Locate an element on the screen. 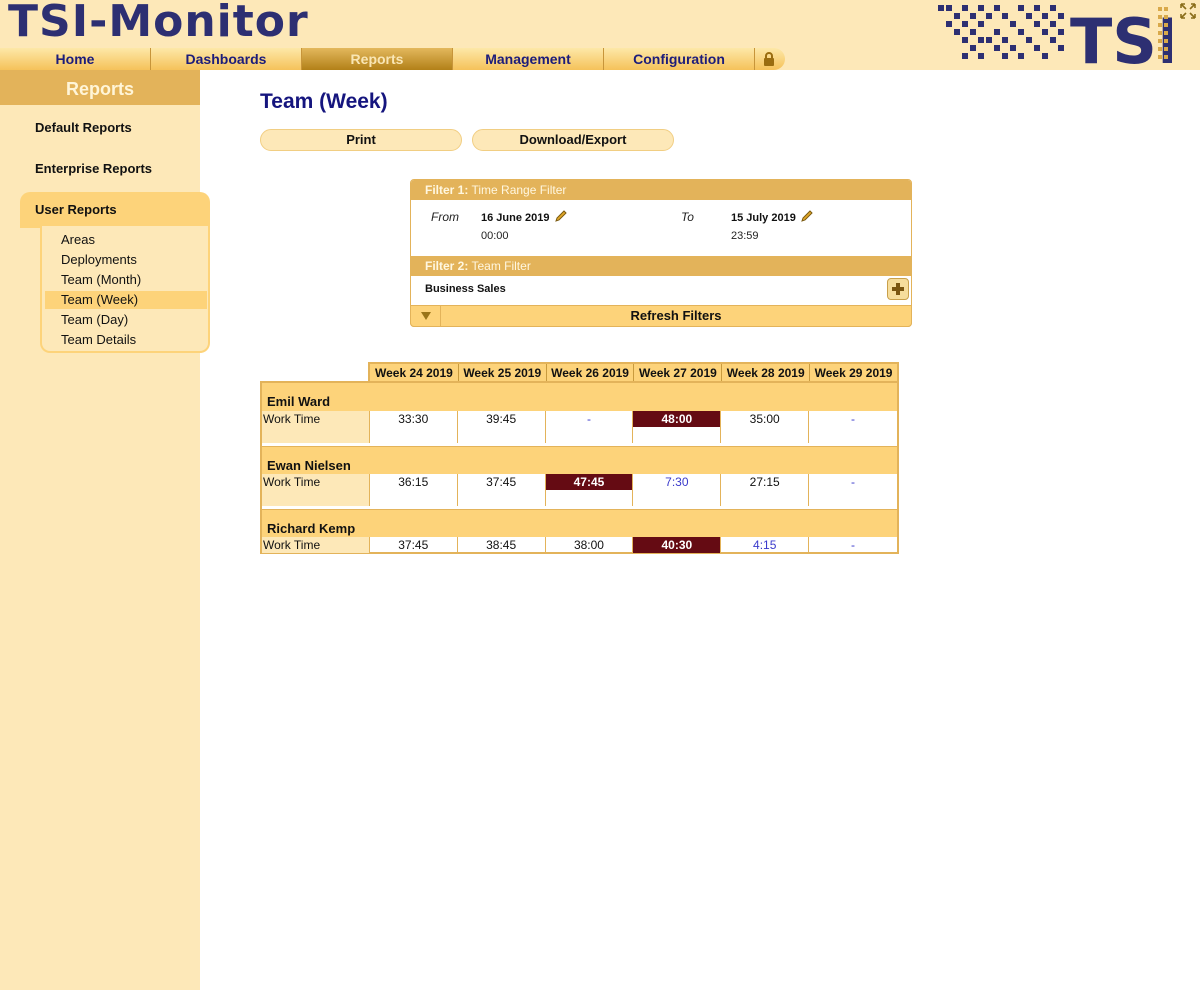 Image resolution: width=1200 pixels, height=1000 pixels. download-export-button: Download/Export is located at coordinates (573, 140).